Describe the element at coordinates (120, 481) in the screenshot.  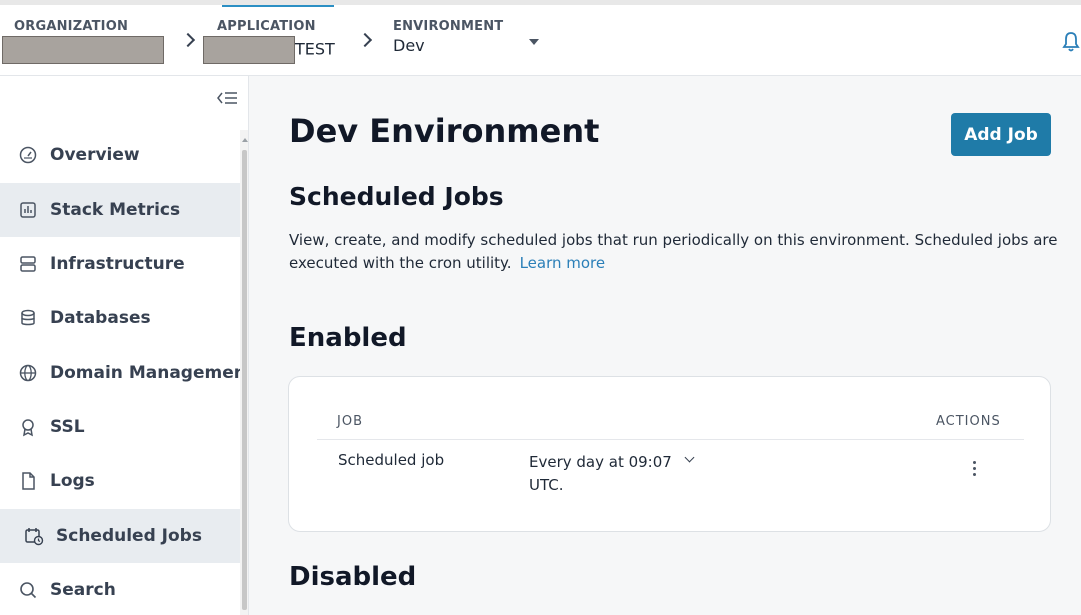
I see `sidebar-item-logs: Logs` at that location.